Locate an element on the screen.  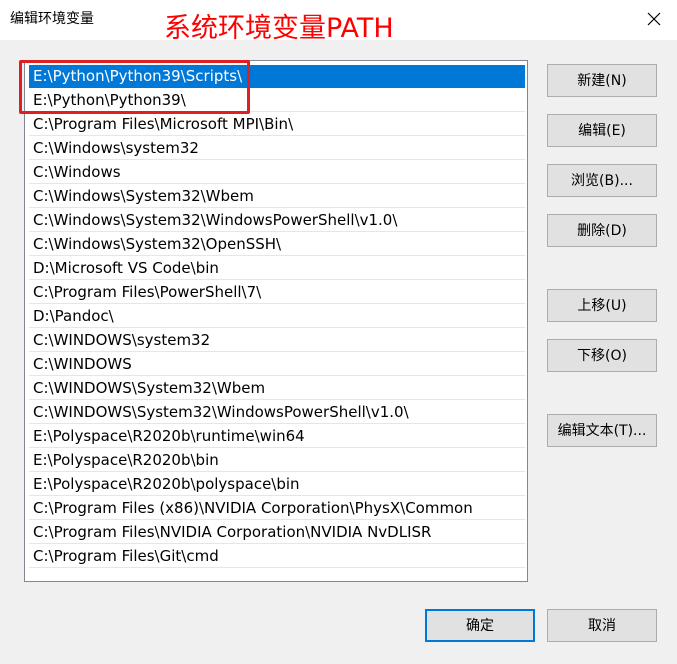
list-item: C:\Program Files\Git\cmd is located at coordinates (277, 556).